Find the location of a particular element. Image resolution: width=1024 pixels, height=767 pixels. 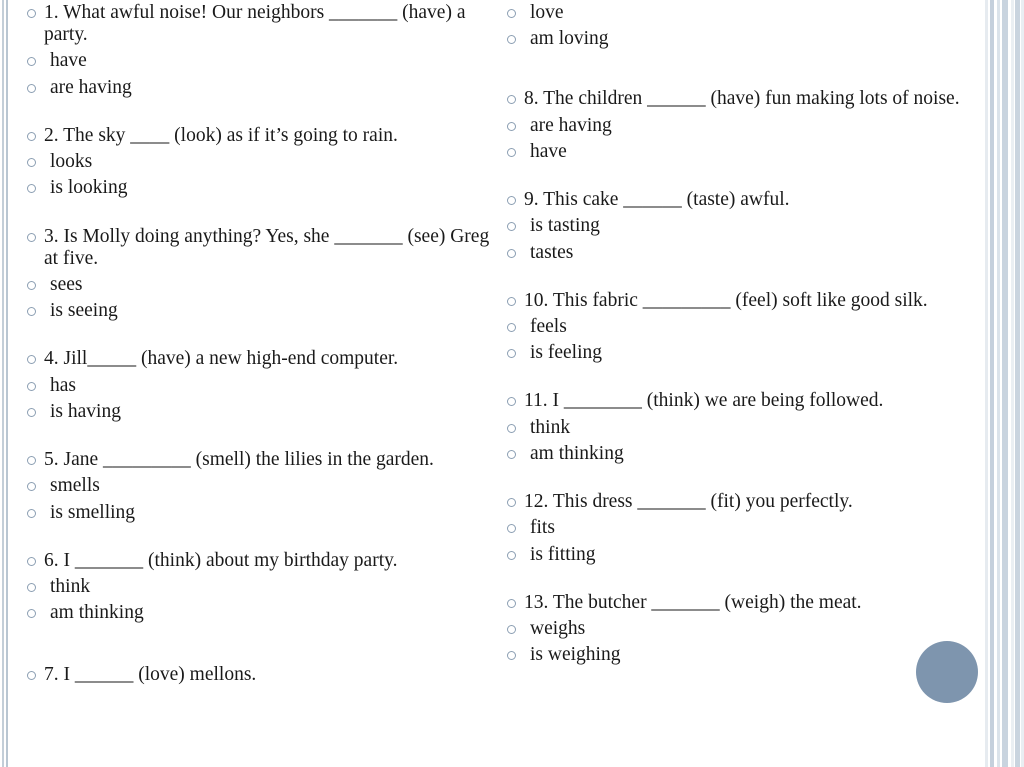

answer-option: has is located at coordinates (255, 386).